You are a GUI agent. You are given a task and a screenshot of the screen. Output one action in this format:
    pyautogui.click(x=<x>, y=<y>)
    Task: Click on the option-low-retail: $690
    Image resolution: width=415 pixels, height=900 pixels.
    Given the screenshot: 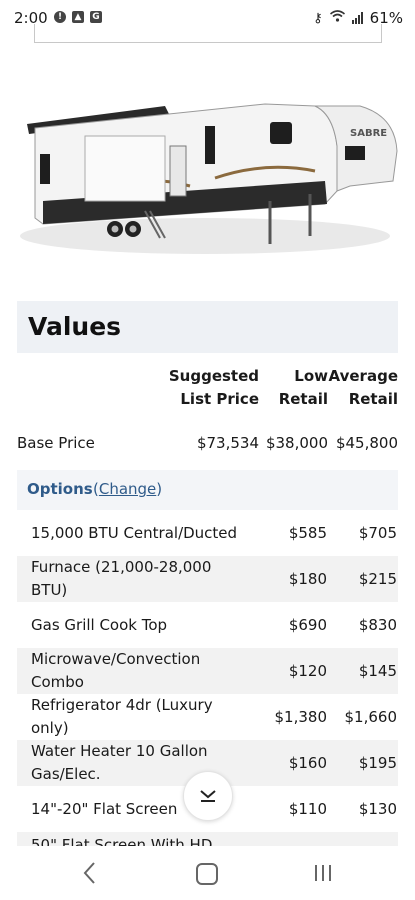 What is the action you would take?
    pyautogui.click(x=307, y=625)
    